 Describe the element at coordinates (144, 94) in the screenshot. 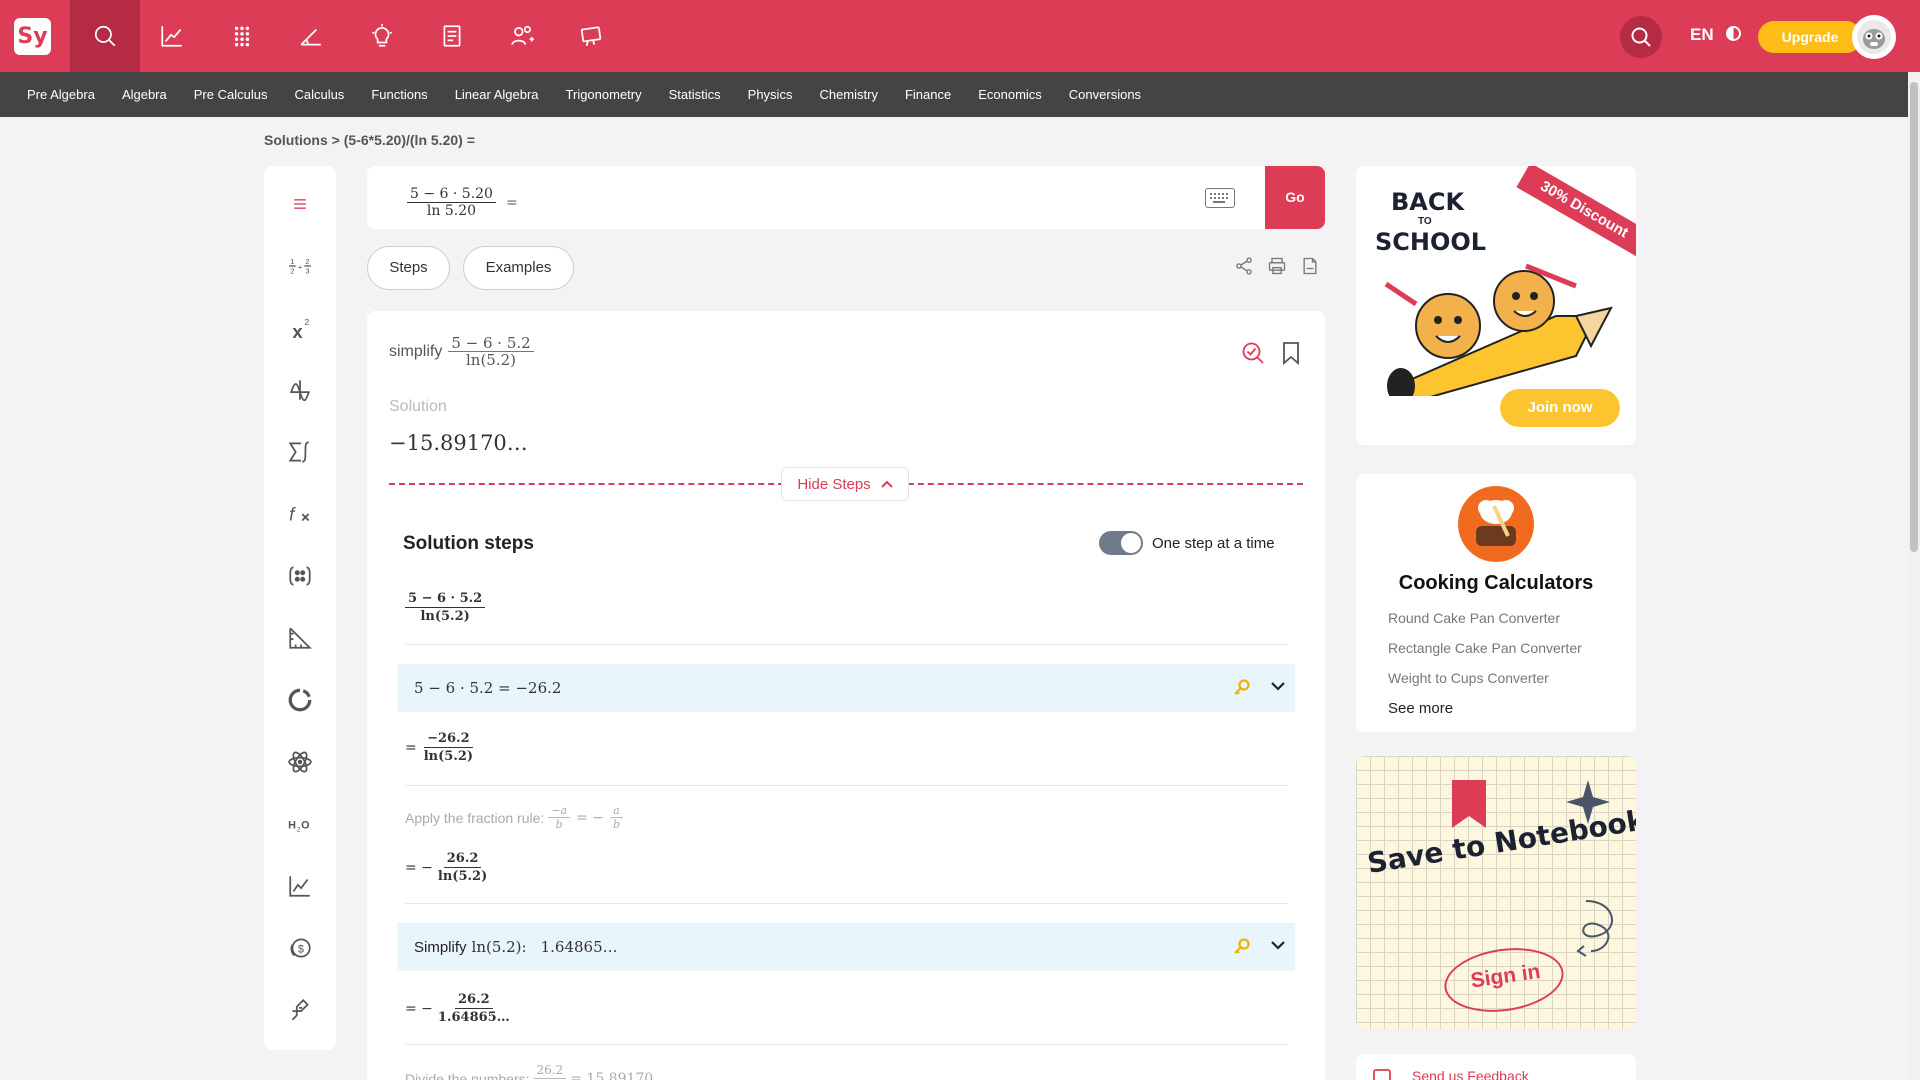

I see `subnav-link: Algebra` at that location.